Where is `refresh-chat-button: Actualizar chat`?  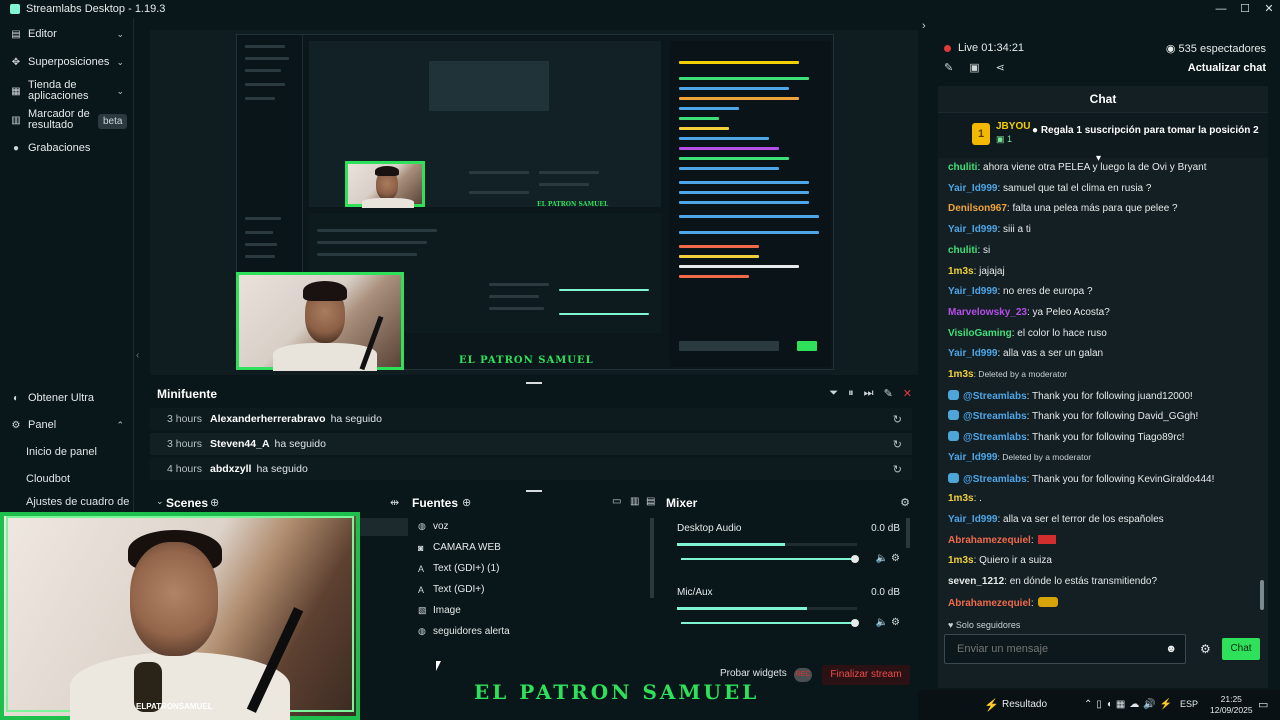 refresh-chat-button: Actualizar chat is located at coordinates (1227, 68).